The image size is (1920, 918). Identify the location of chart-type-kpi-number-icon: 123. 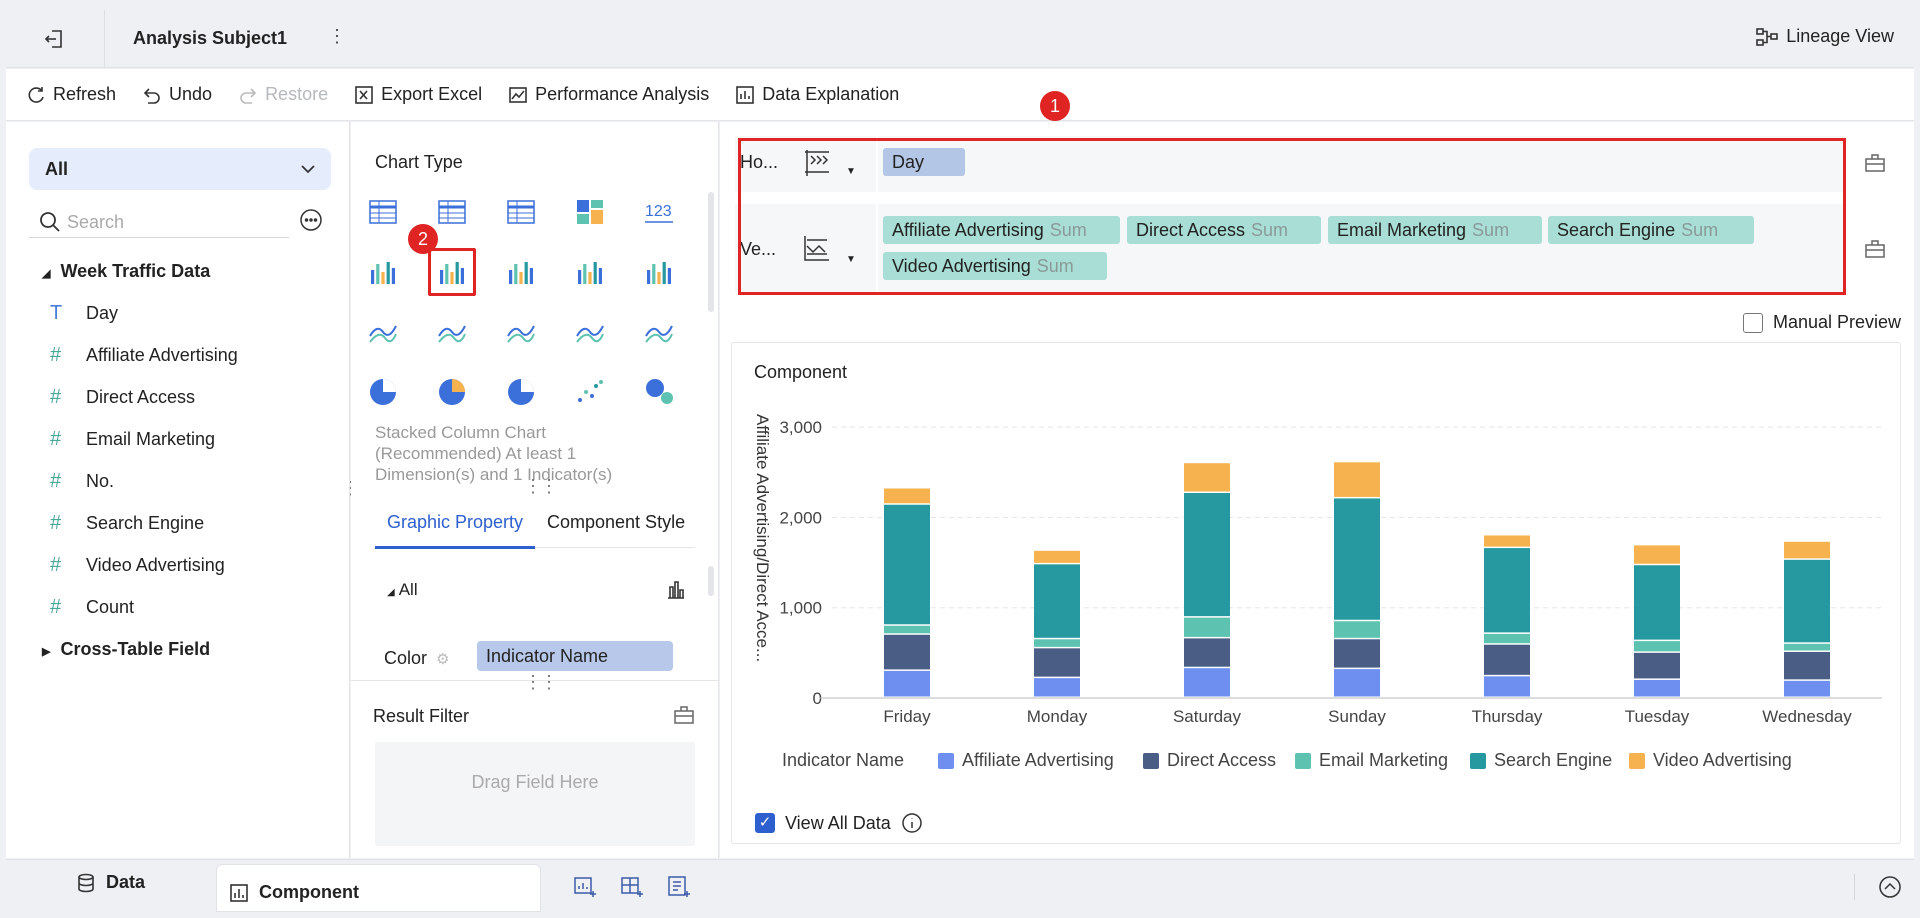
(659, 212).